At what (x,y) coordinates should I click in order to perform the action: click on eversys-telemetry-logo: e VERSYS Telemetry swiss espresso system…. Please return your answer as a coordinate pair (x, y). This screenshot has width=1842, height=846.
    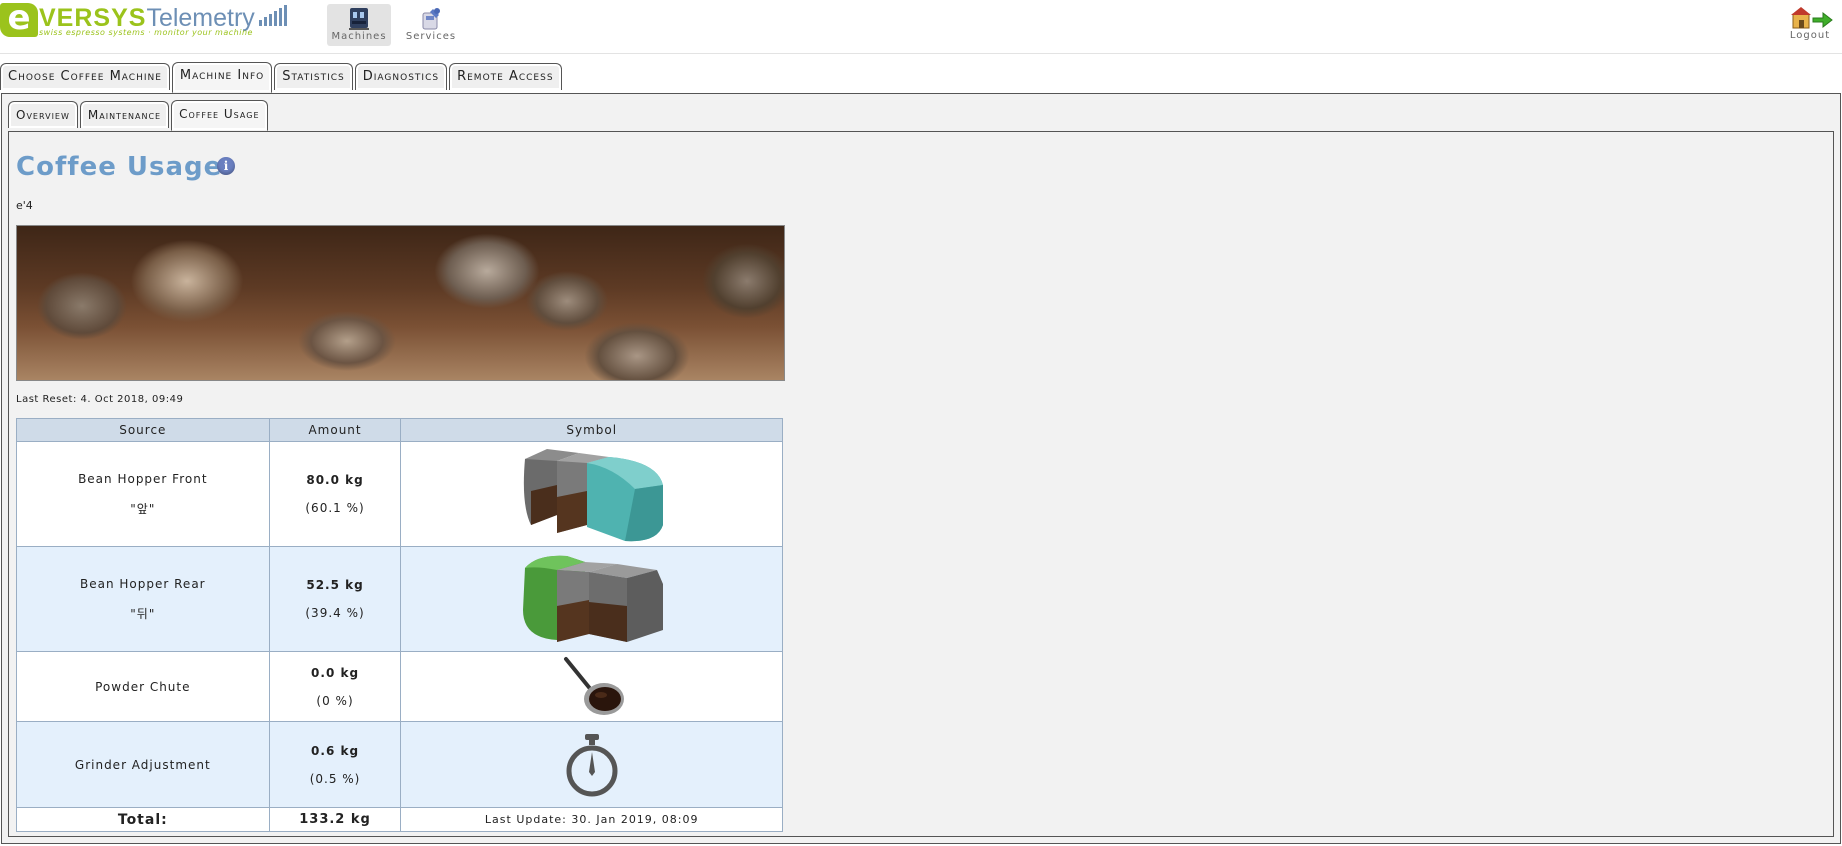
    Looking at the image, I should click on (143, 19).